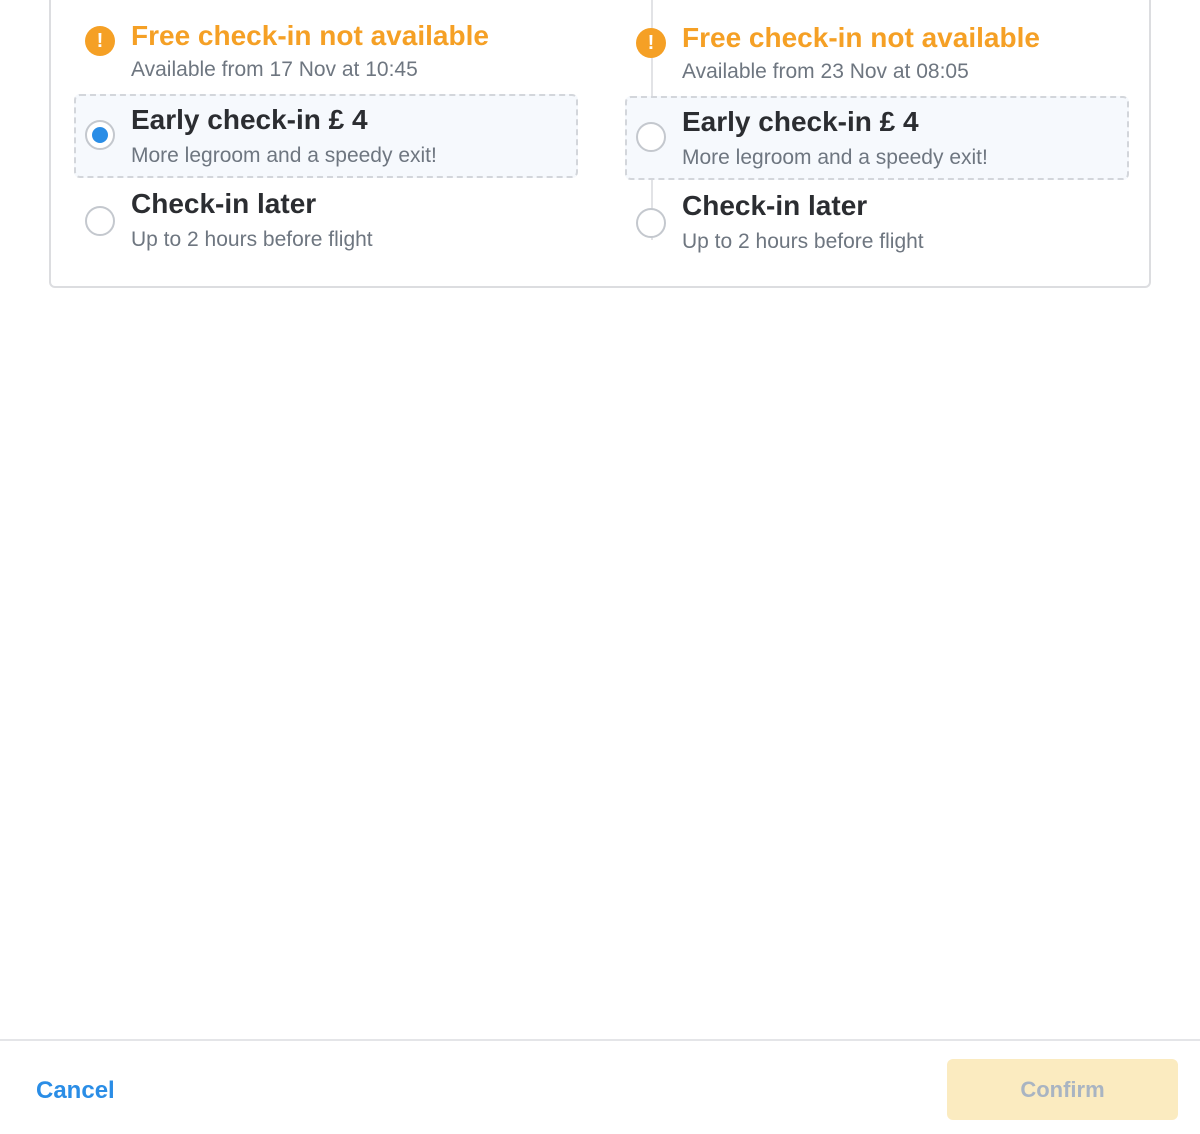  Describe the element at coordinates (825, 71) in the screenshot. I see `warning-availability: Available from 23 Nov at 08:05` at that location.